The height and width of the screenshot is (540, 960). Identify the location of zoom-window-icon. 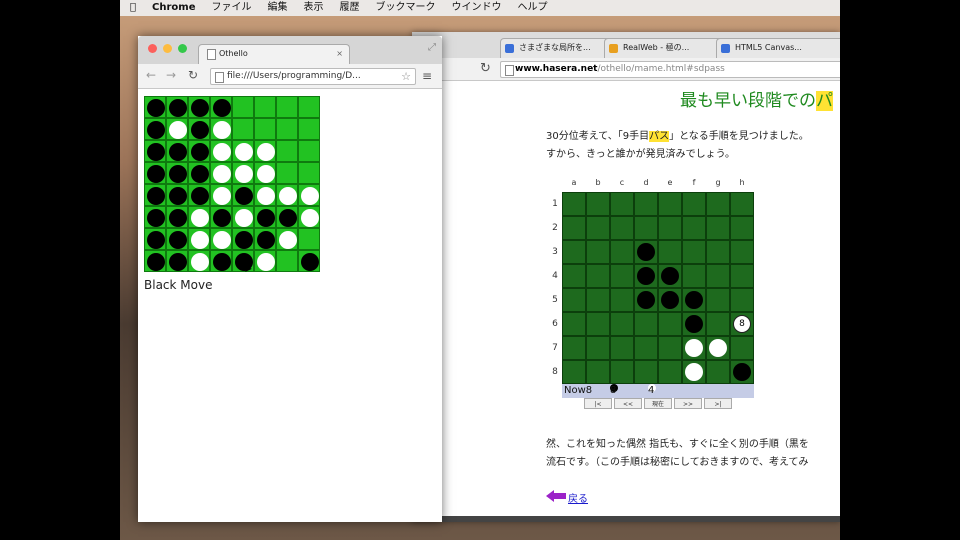
(182, 48).